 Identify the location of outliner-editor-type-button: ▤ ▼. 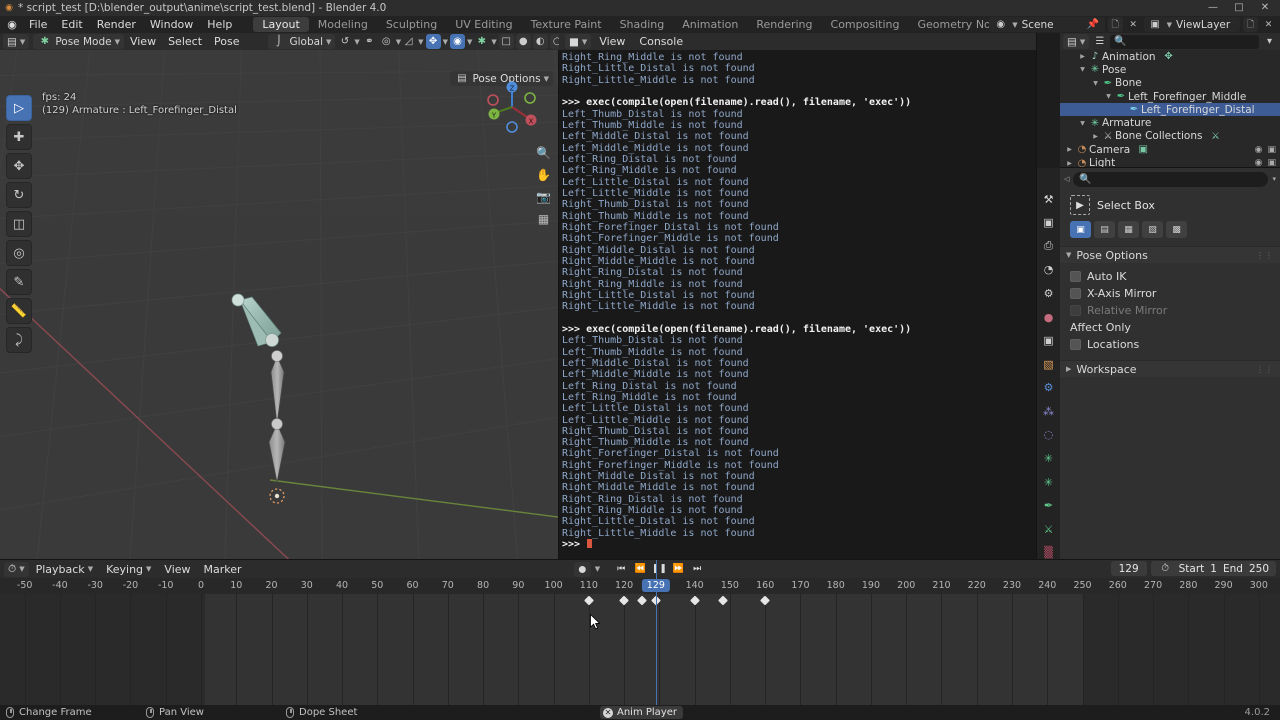
(1076, 41).